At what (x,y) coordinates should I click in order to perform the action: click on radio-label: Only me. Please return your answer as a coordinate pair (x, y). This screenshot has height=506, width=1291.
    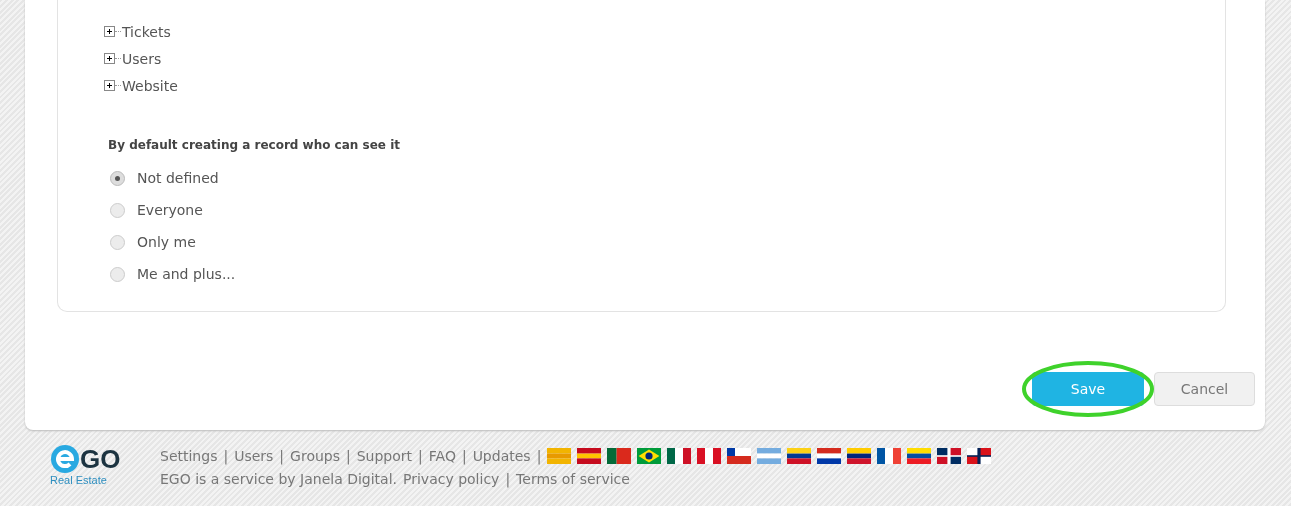
    Looking at the image, I should click on (166, 242).